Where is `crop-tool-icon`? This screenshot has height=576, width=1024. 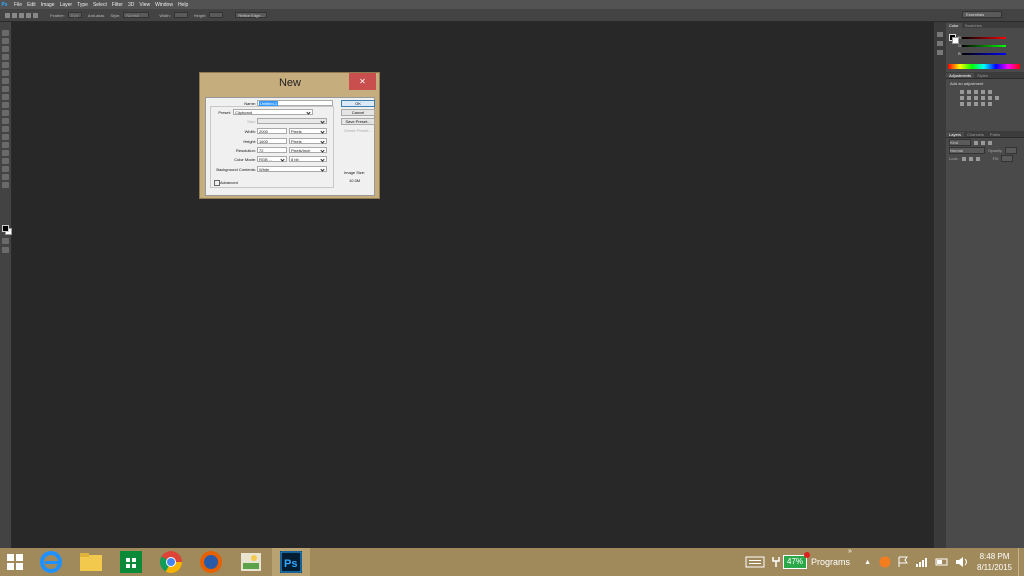
crop-tool-icon is located at coordinates (5, 65).